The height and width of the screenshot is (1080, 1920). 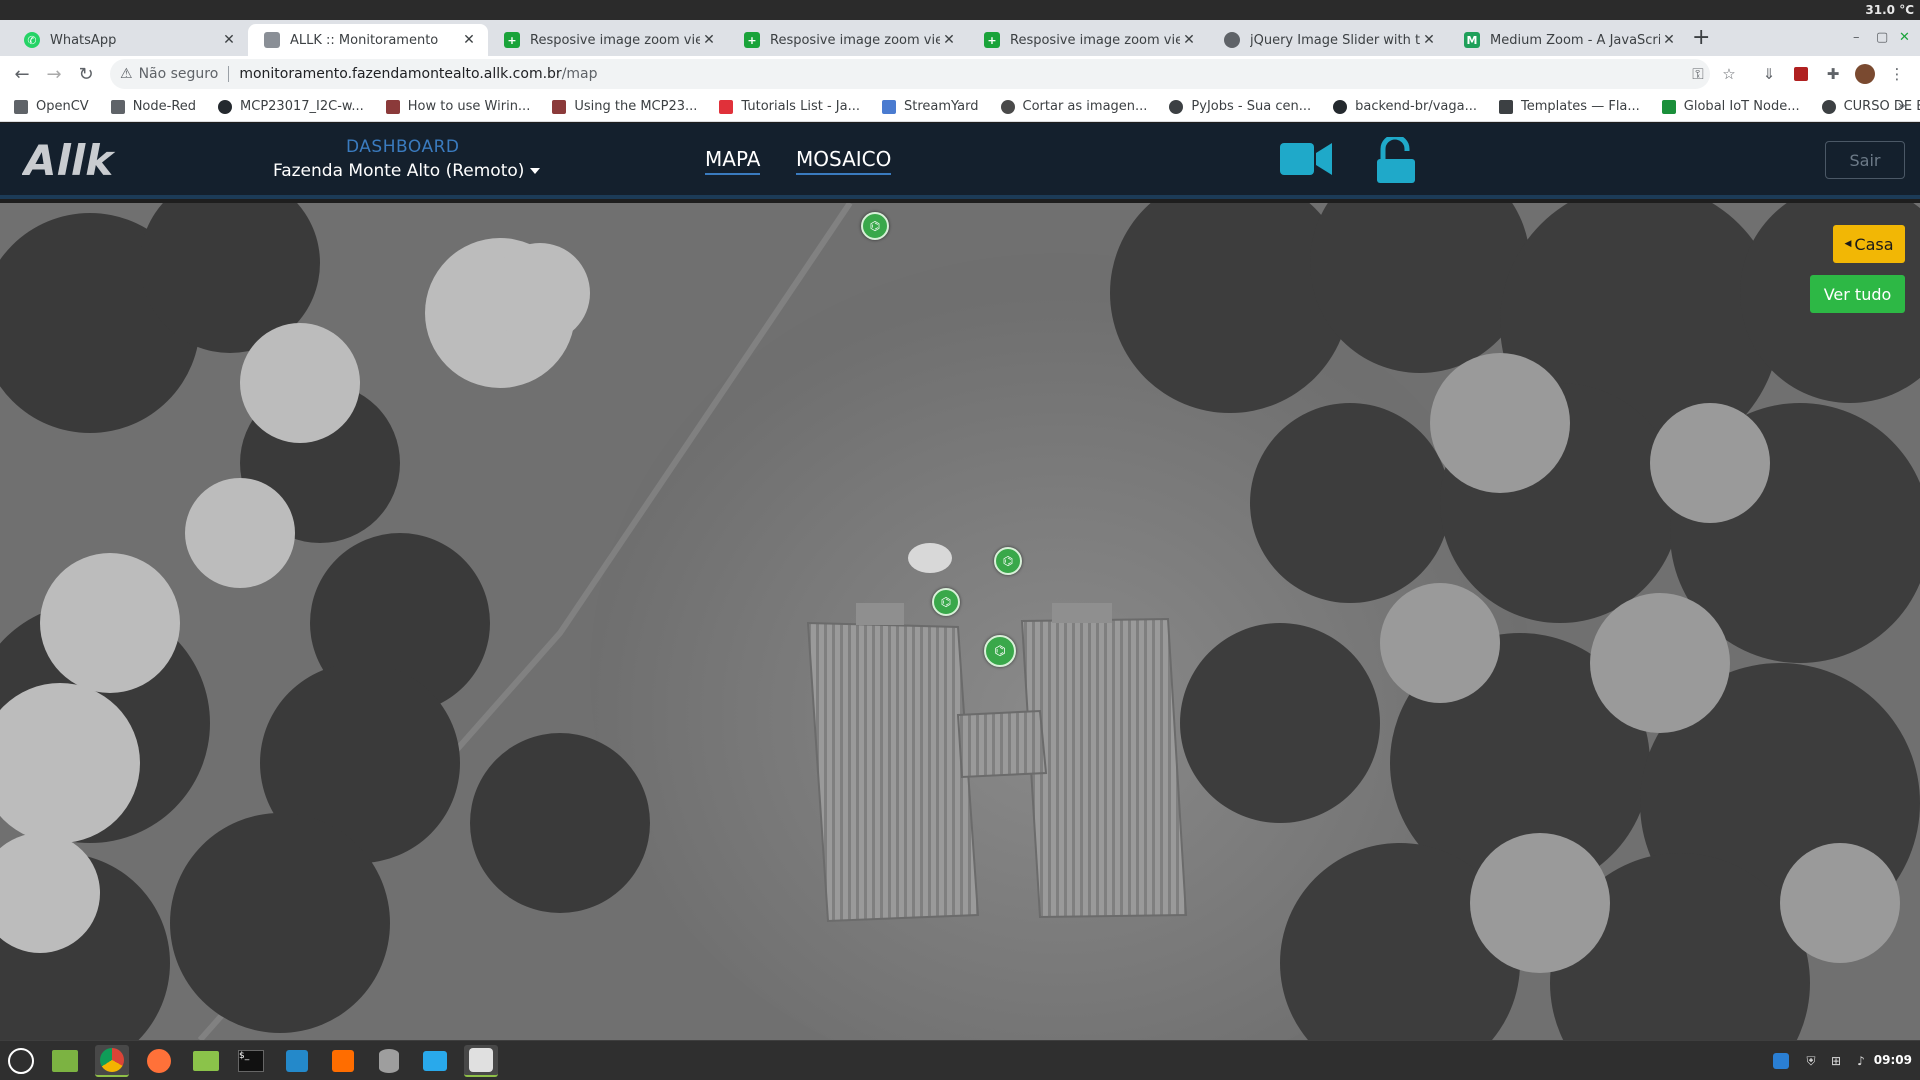 What do you see at coordinates (54, 74) in the screenshot?
I see `forward-icon: →` at bounding box center [54, 74].